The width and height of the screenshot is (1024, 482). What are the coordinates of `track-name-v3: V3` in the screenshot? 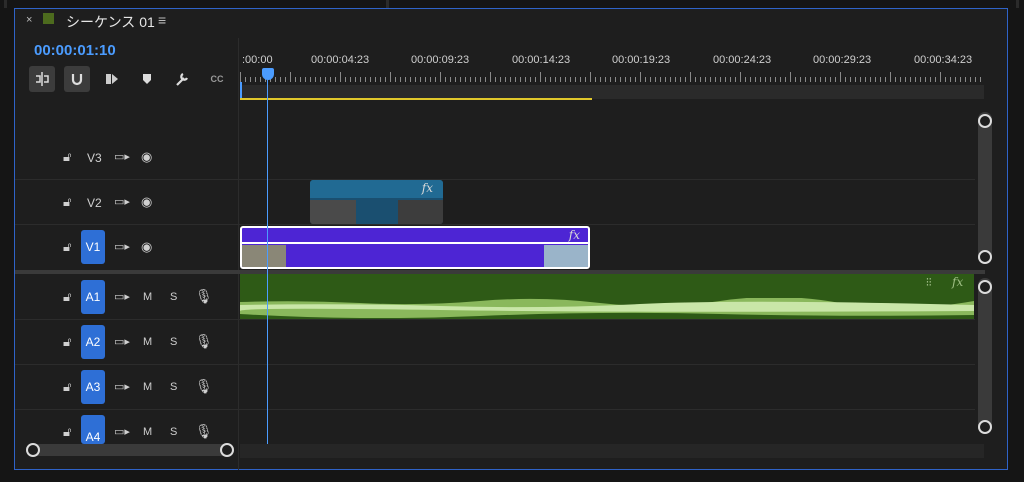 It's located at (94, 158).